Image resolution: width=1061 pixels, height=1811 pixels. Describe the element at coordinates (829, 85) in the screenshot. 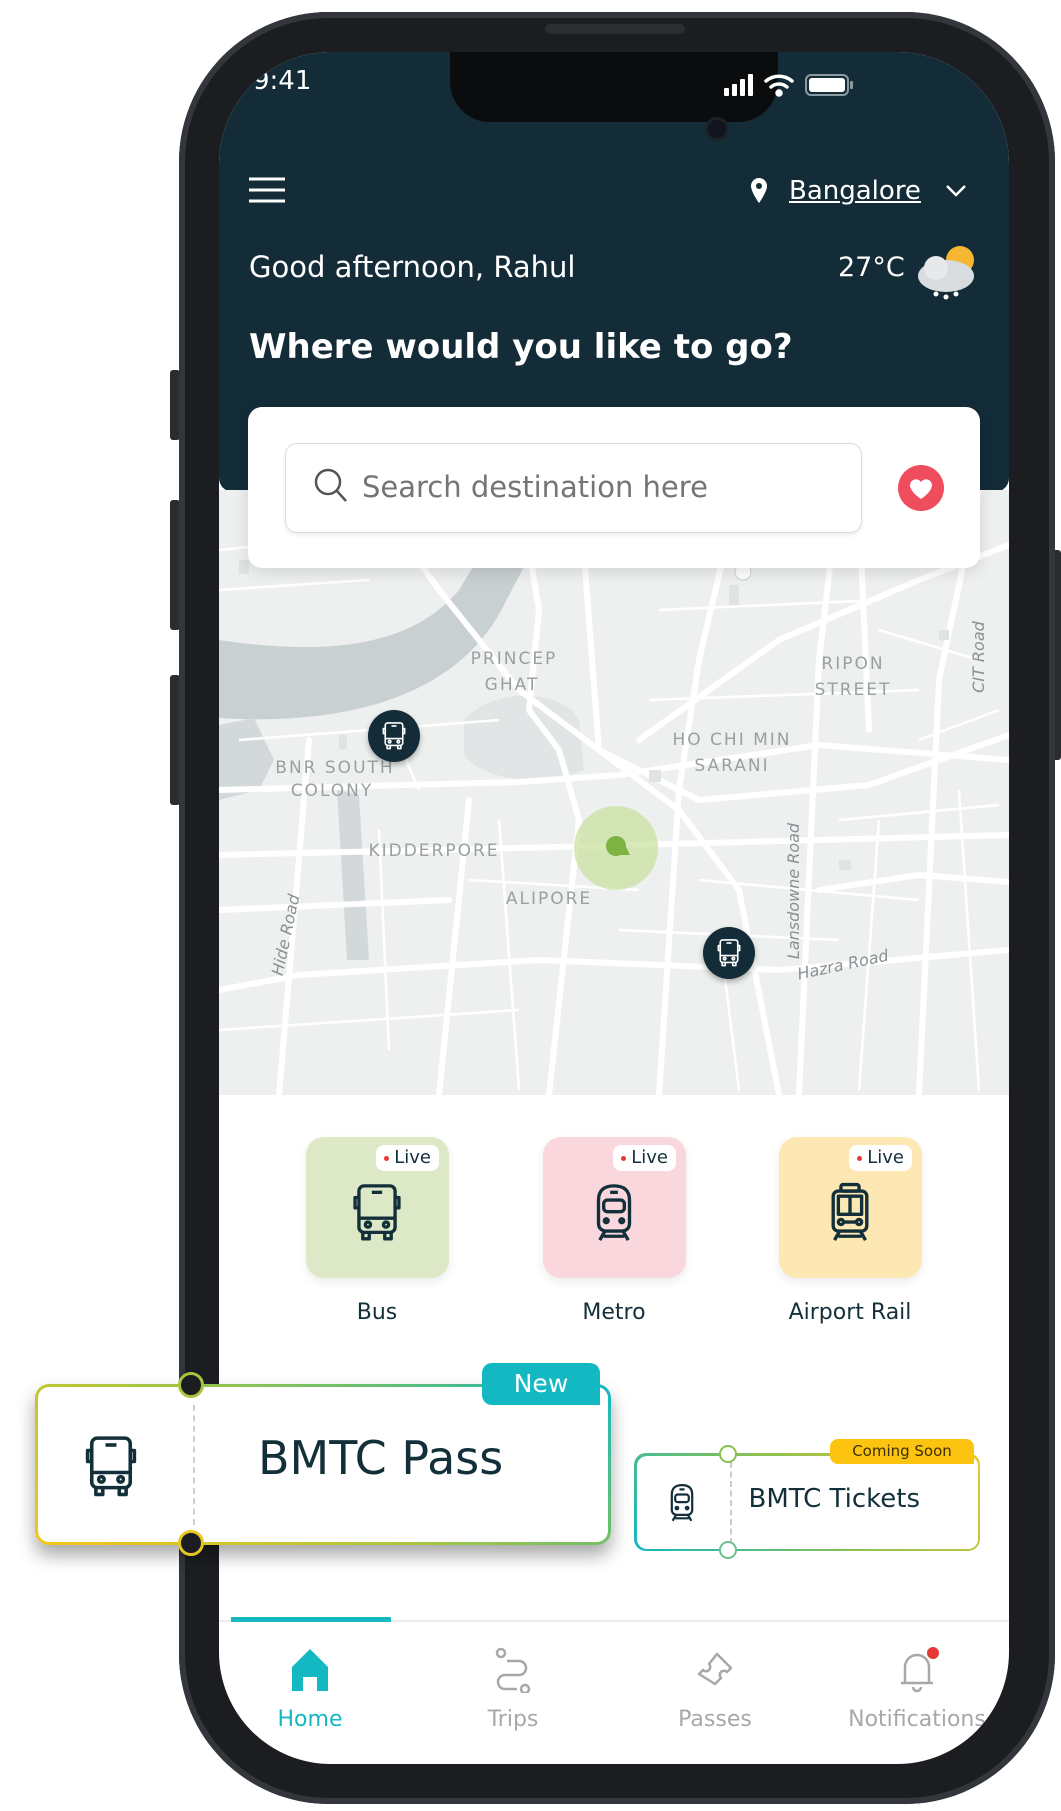

I see `battery-icon` at that location.